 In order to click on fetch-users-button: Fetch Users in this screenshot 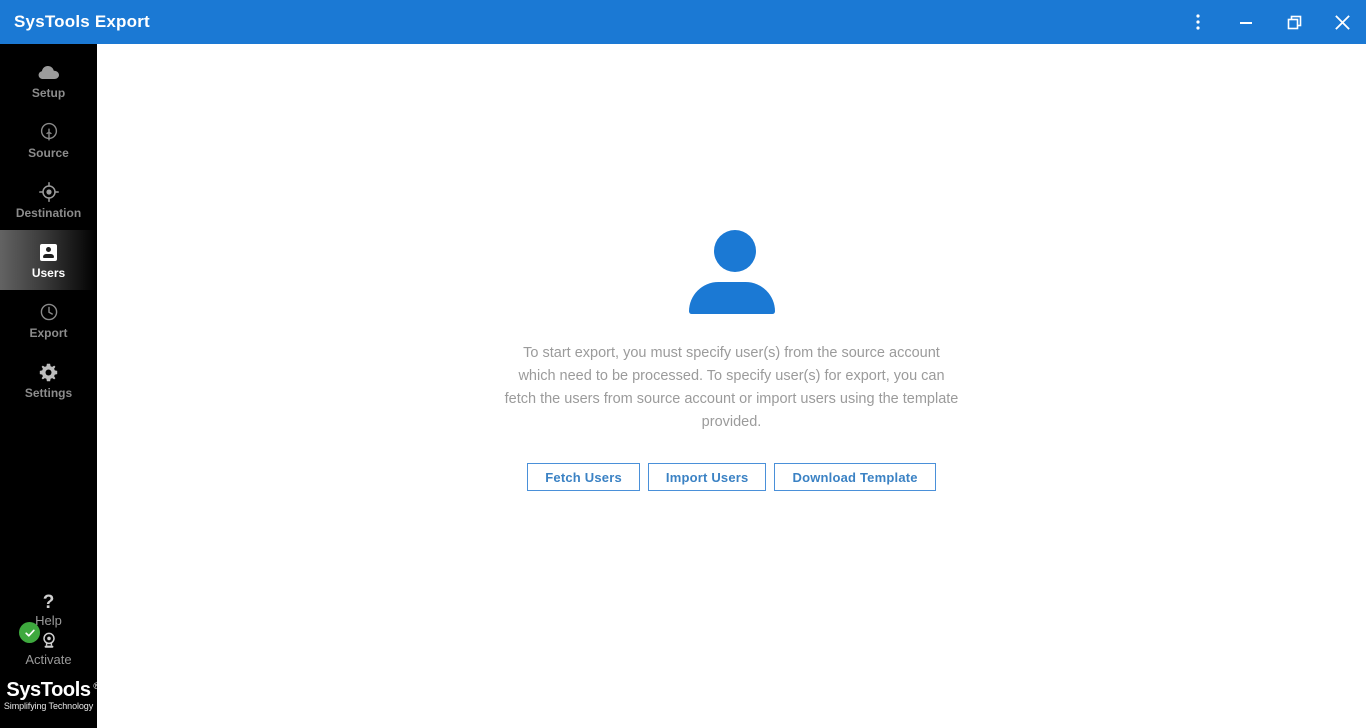, I will do `click(583, 477)`.